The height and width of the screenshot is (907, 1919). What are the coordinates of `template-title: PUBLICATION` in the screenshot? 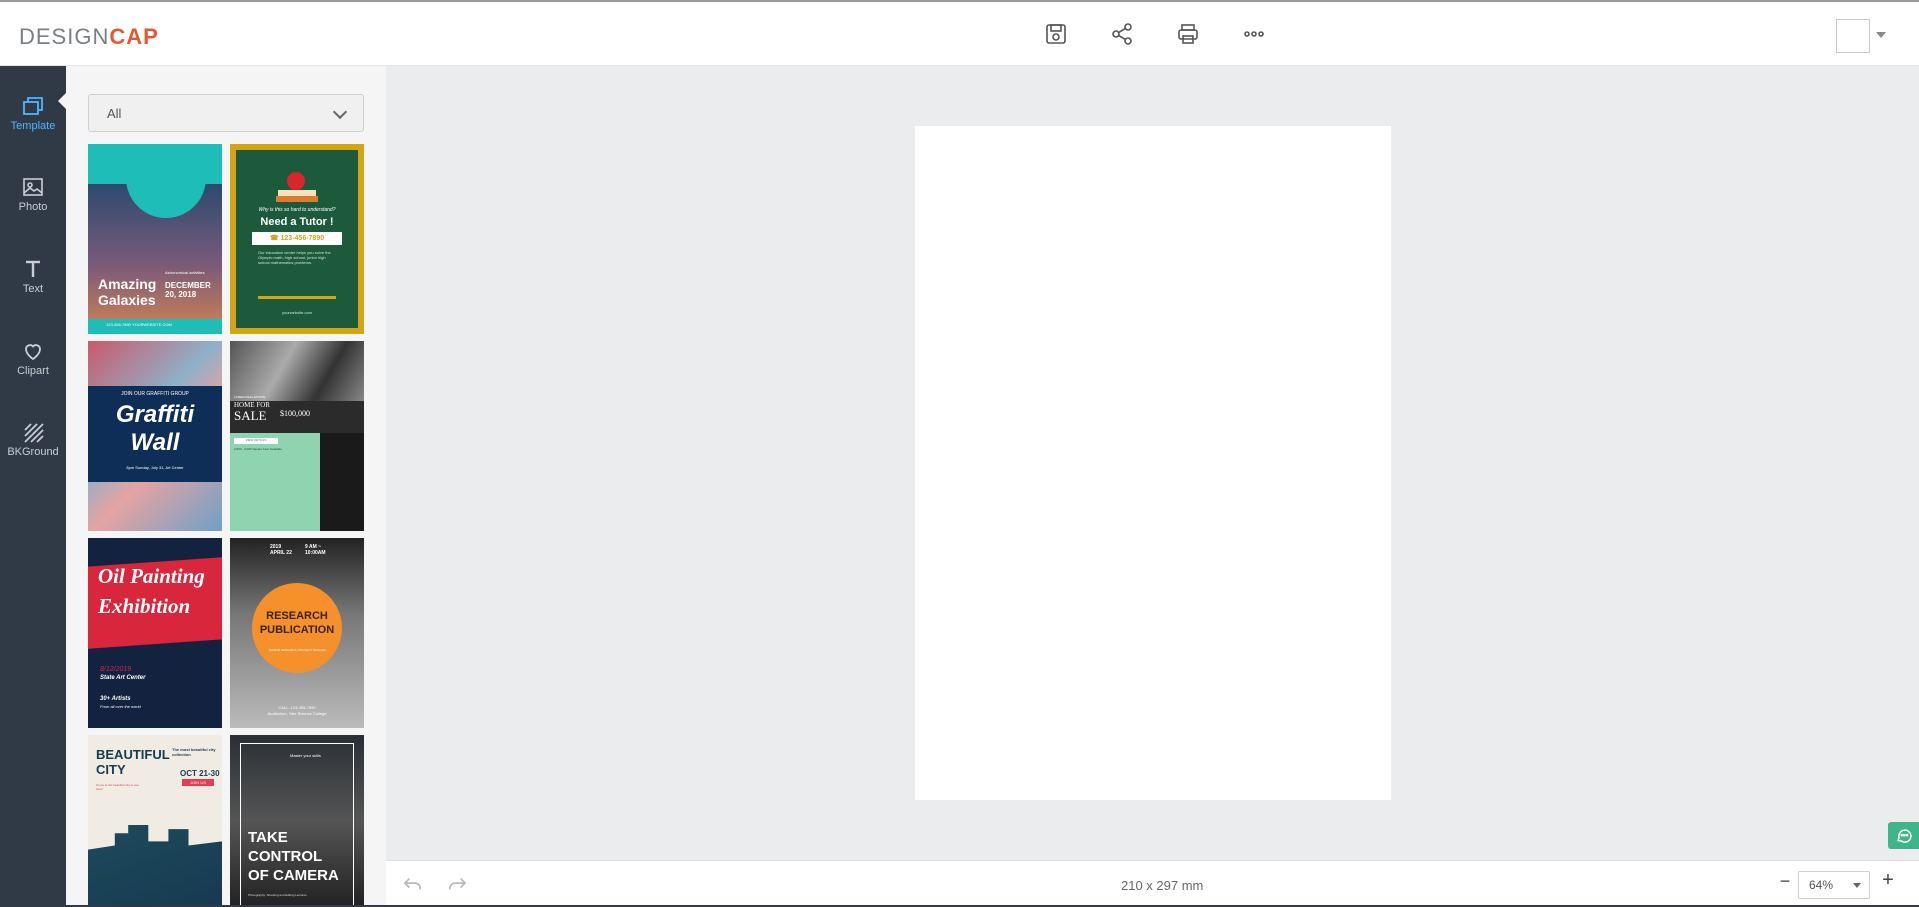 It's located at (297, 630).